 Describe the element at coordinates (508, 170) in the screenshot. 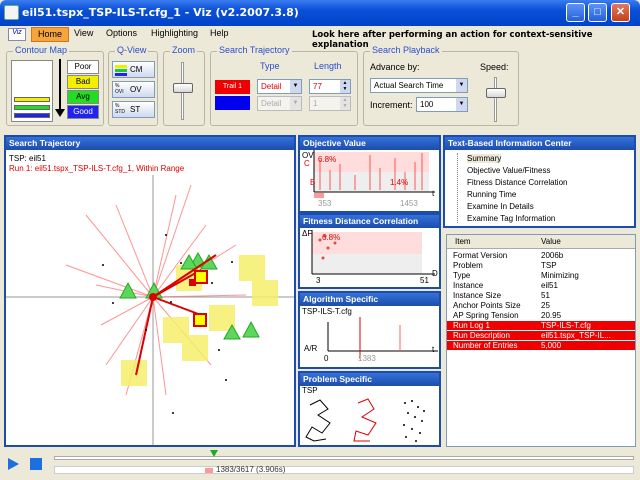

I see `info-item-objective: Objective Value/Fitness` at that location.